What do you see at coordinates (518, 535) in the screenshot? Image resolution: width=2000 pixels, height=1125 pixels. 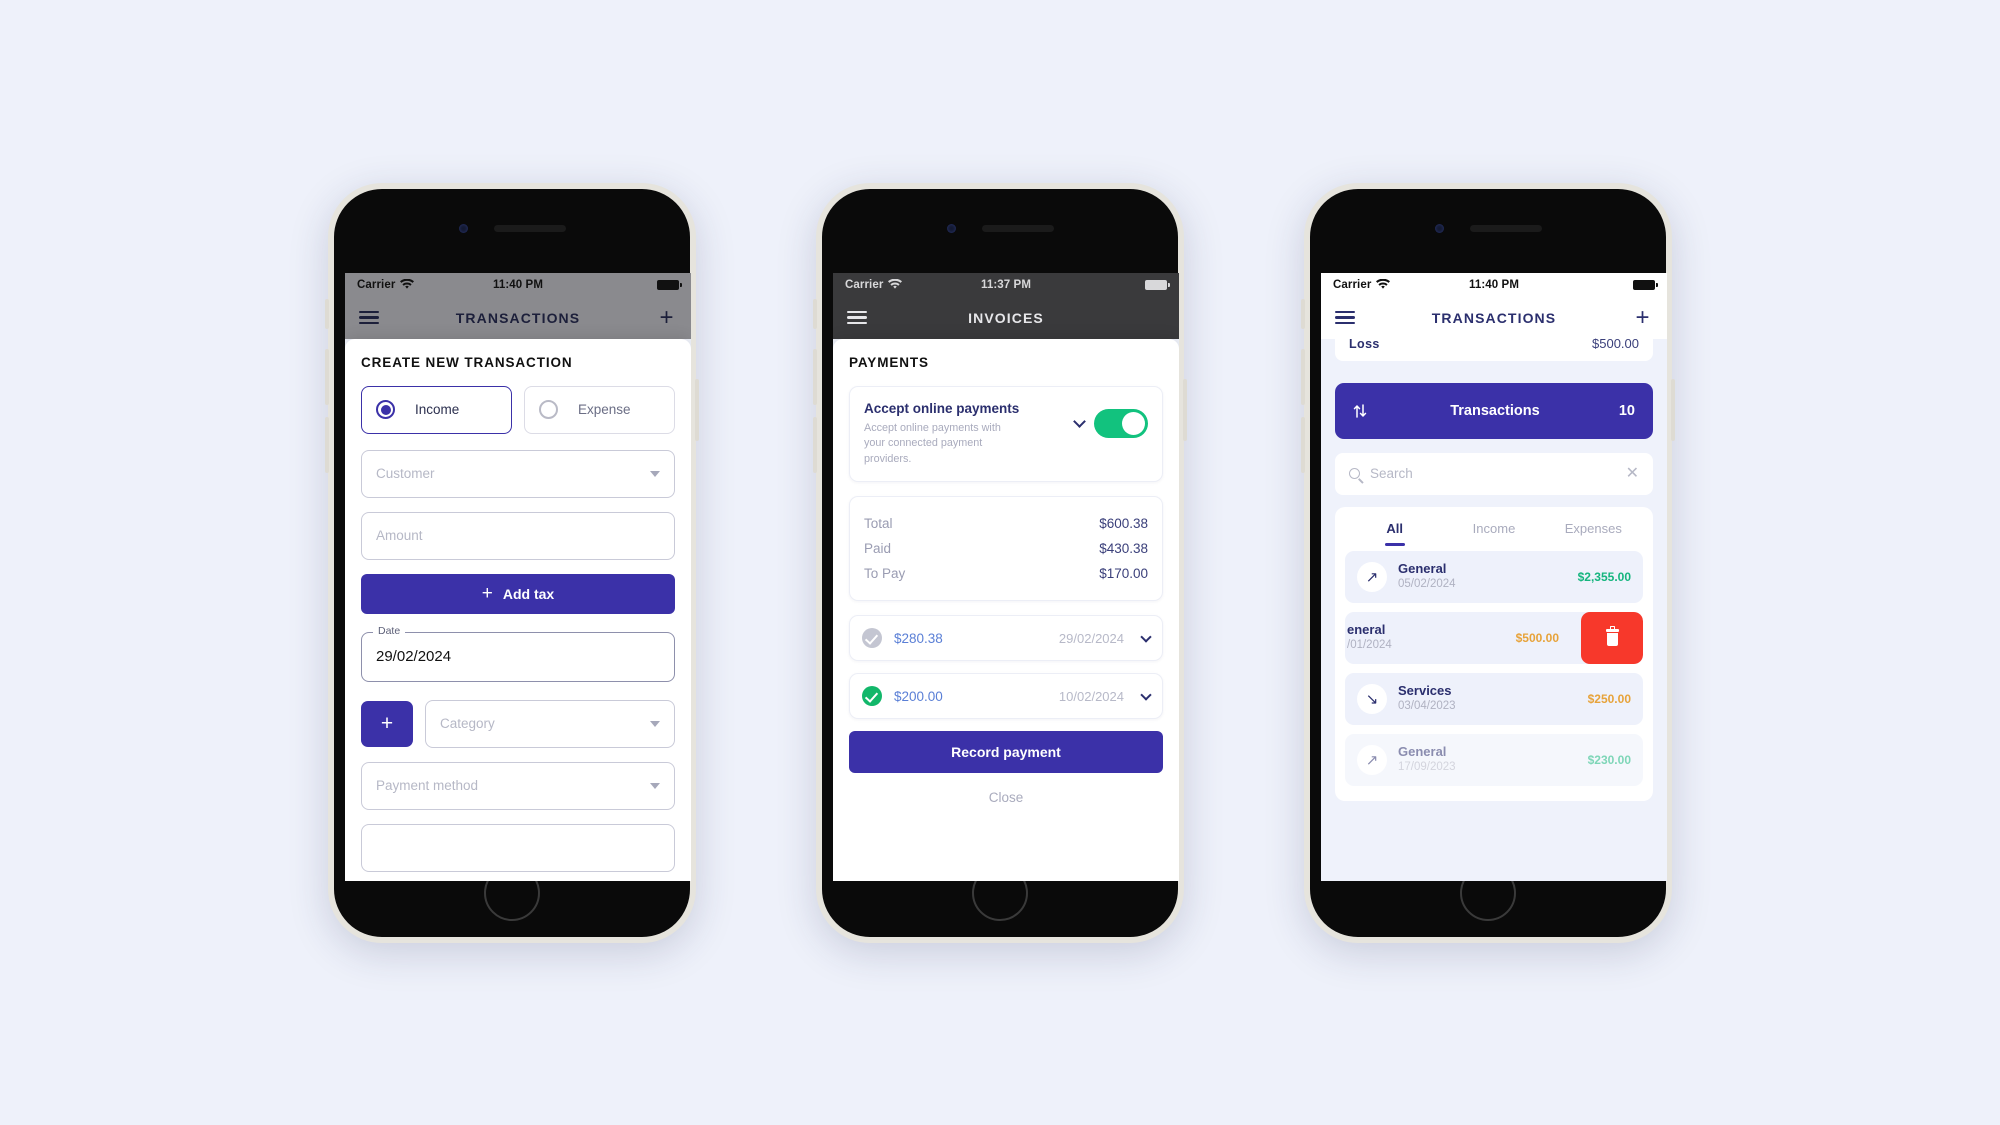 I see `amount-input: Amount` at bounding box center [518, 535].